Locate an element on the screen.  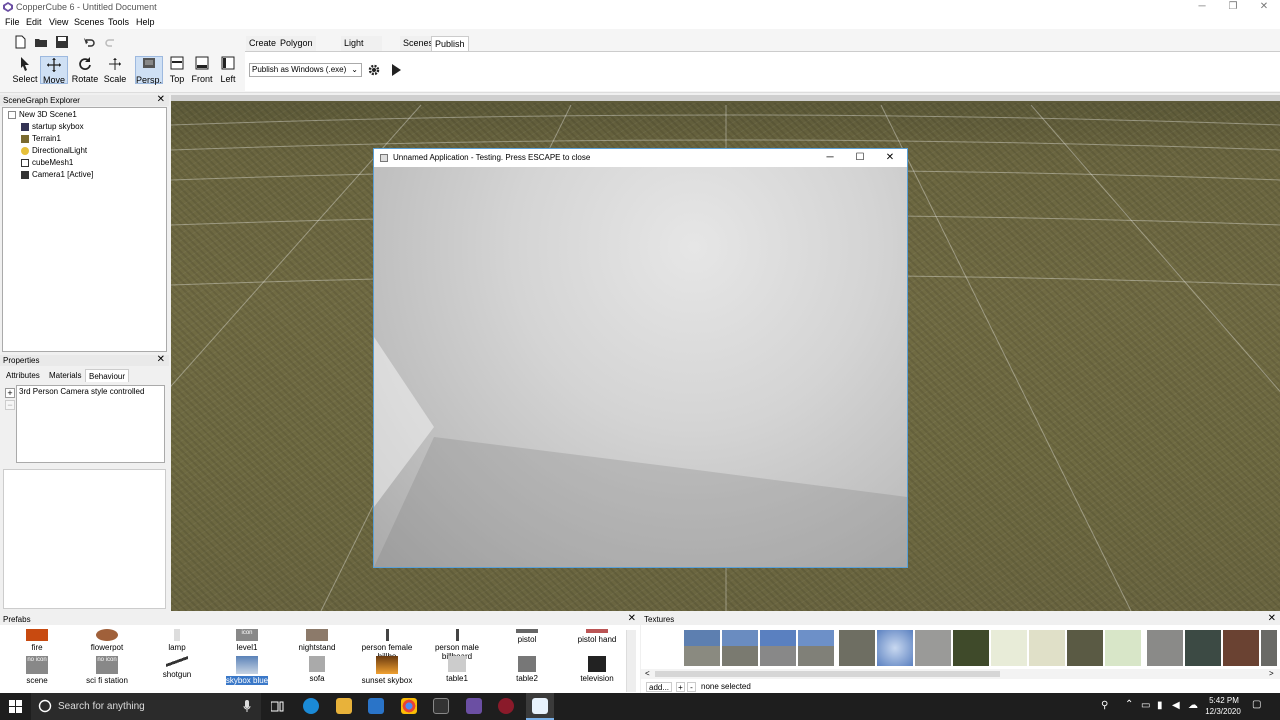
prefab-television: television is located at coordinates (597, 669).